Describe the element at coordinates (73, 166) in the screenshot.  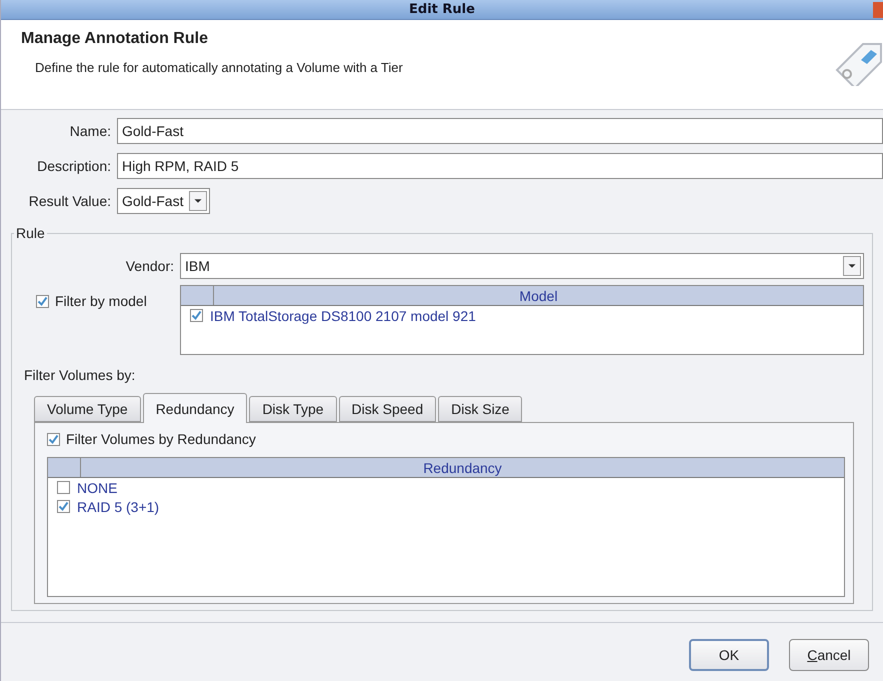
I see `description-label: Description:` at that location.